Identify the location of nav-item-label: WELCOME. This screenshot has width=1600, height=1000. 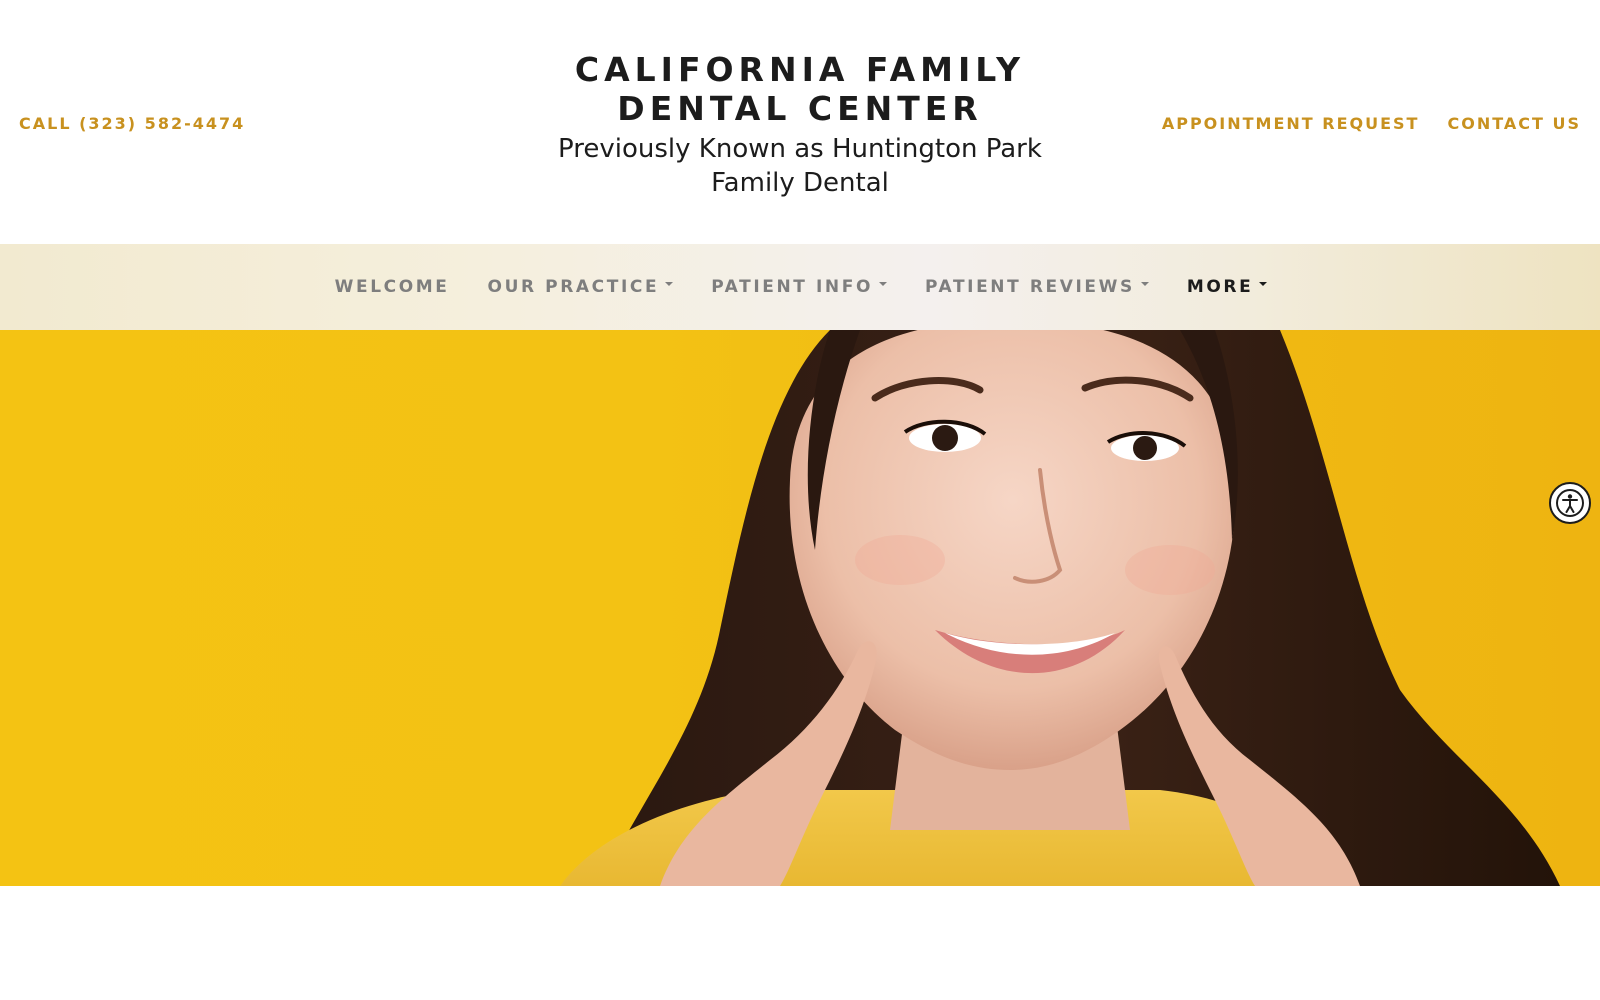
(392, 287).